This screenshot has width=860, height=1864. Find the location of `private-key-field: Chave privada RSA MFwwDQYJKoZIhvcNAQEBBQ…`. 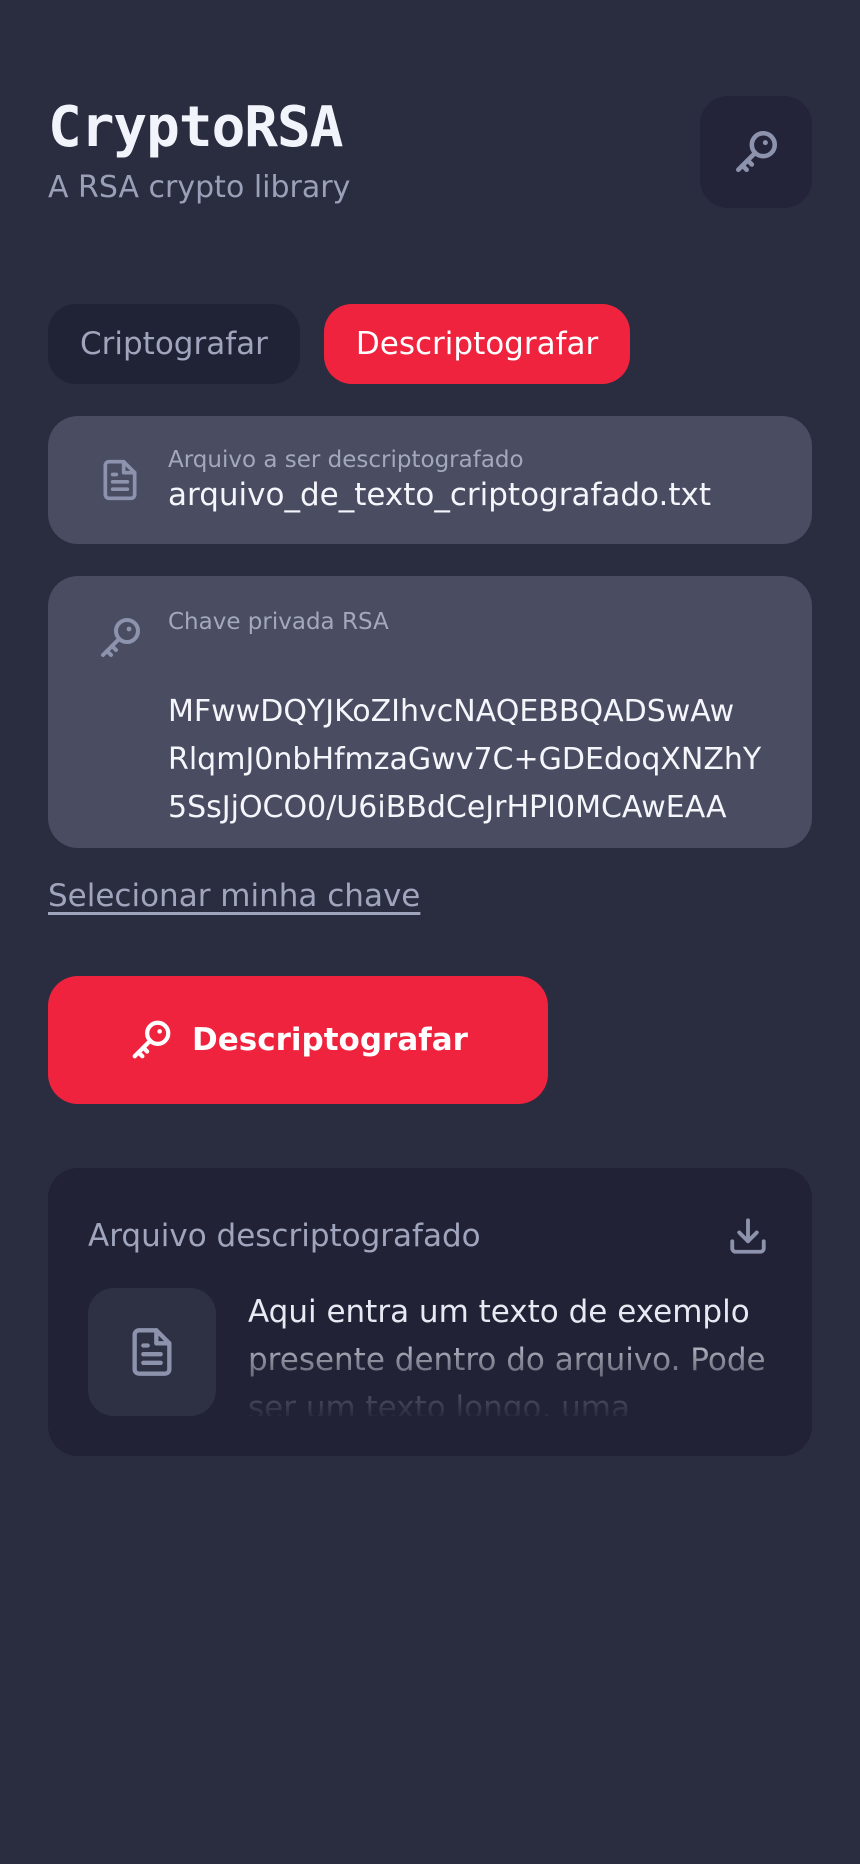

private-key-field: Chave privada RSA MFwwDQYJKoZIhvcNAQEBBQ… is located at coordinates (434, 712).